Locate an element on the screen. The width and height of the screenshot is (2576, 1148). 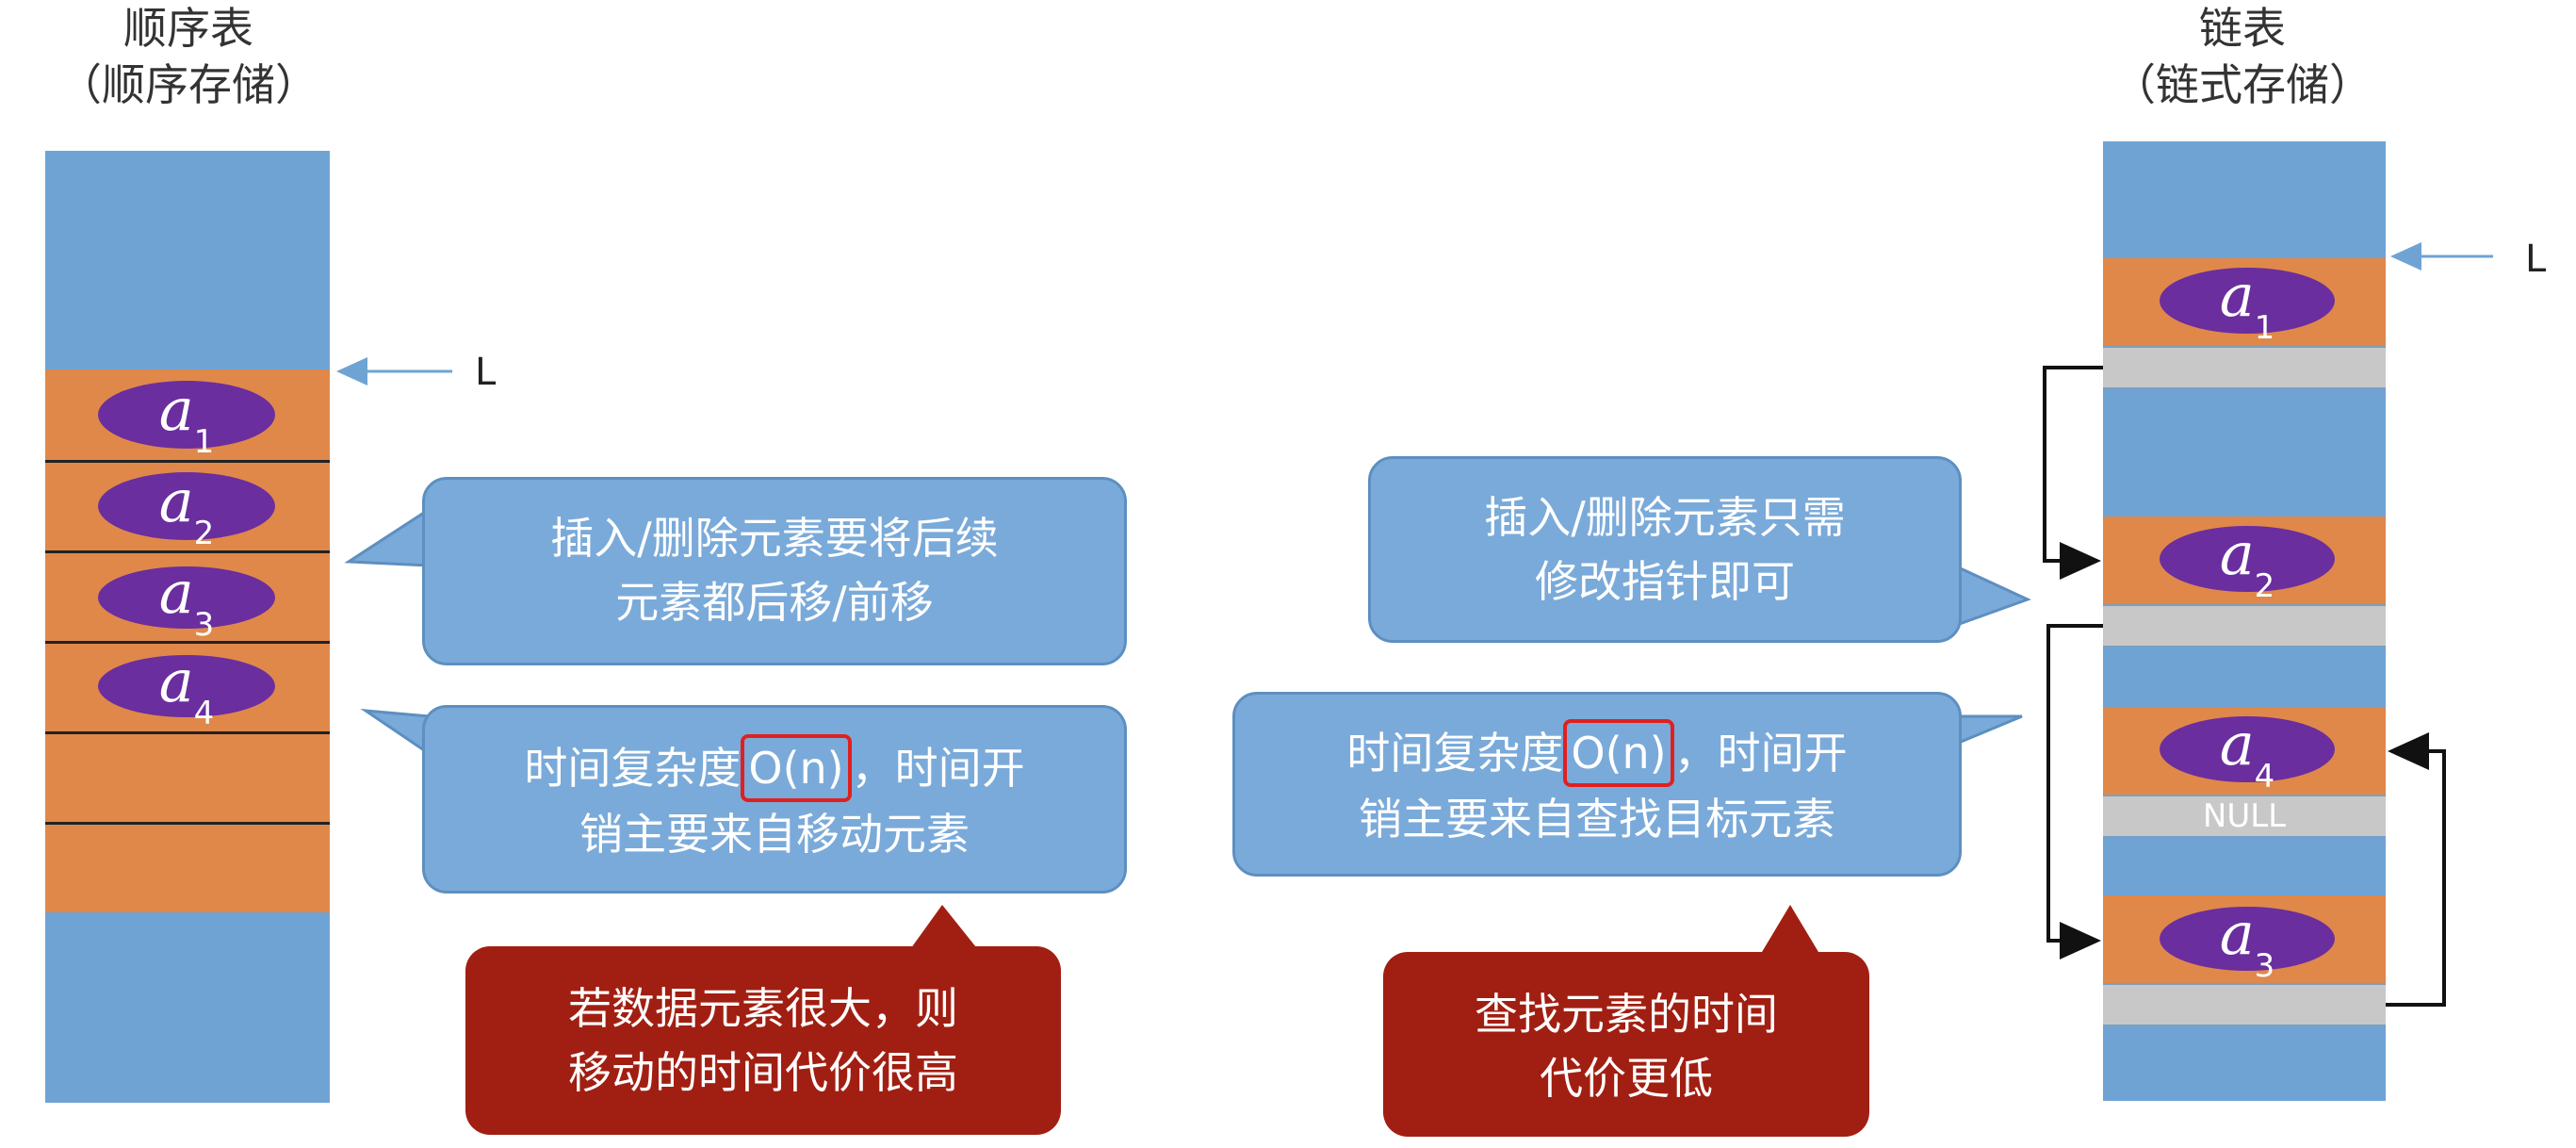
linked-bubble2-line1: 时间复杂度 O(n) ，时间开 is located at coordinates (1597, 753).